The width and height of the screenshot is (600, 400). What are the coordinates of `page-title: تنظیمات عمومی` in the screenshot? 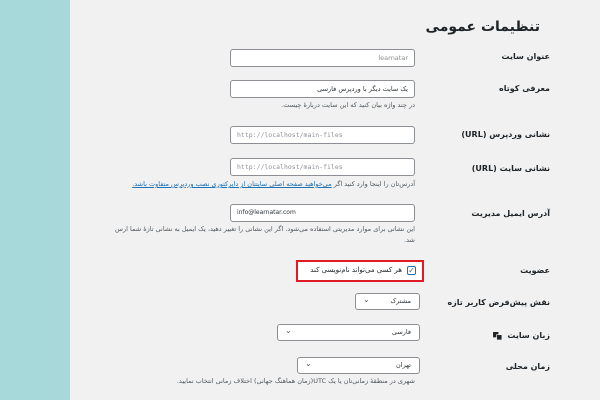 It's located at (482, 27).